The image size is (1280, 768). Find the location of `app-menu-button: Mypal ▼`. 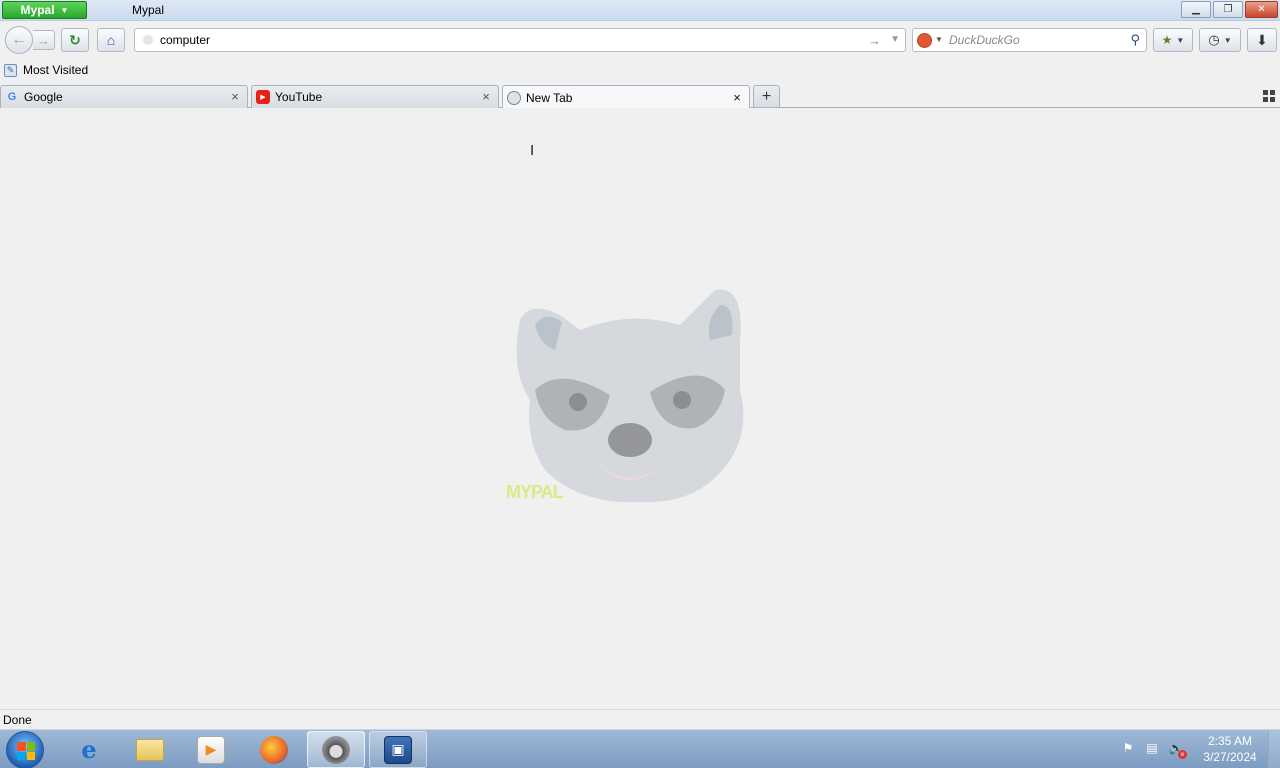

app-menu-button: Mypal ▼ is located at coordinates (44, 10).